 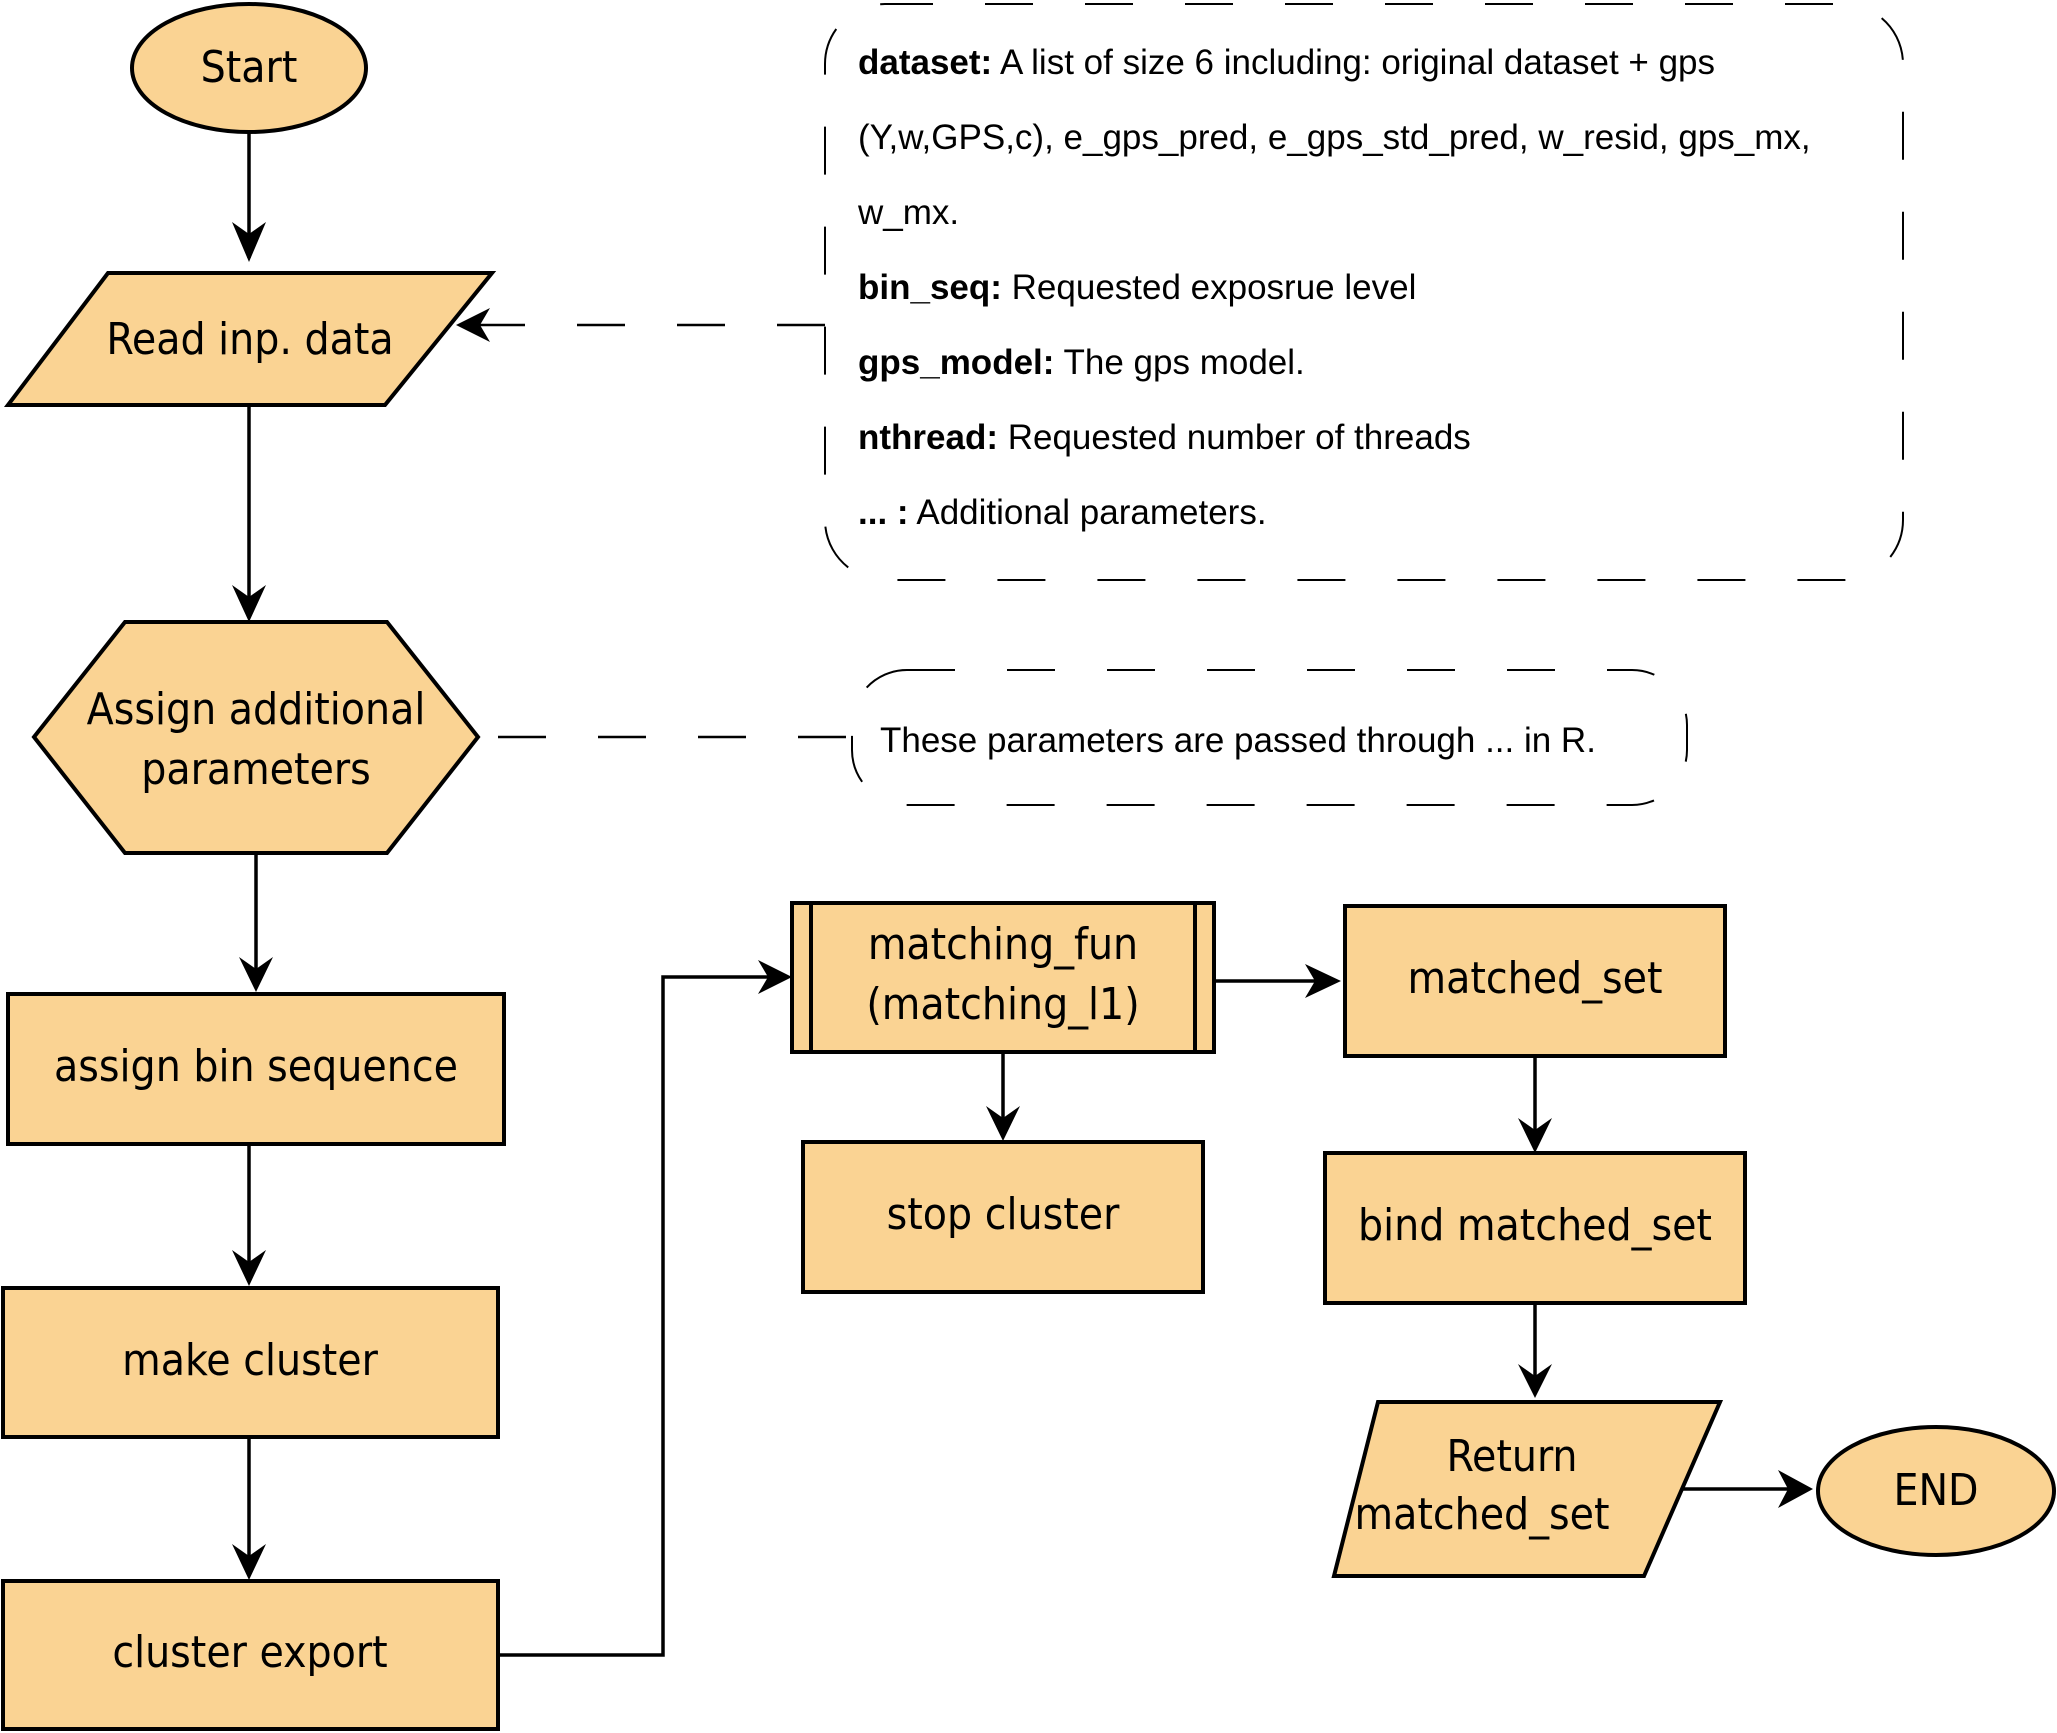 What do you see at coordinates (1535, 978) in the screenshot?
I see `matched-set-label: matched_set` at bounding box center [1535, 978].